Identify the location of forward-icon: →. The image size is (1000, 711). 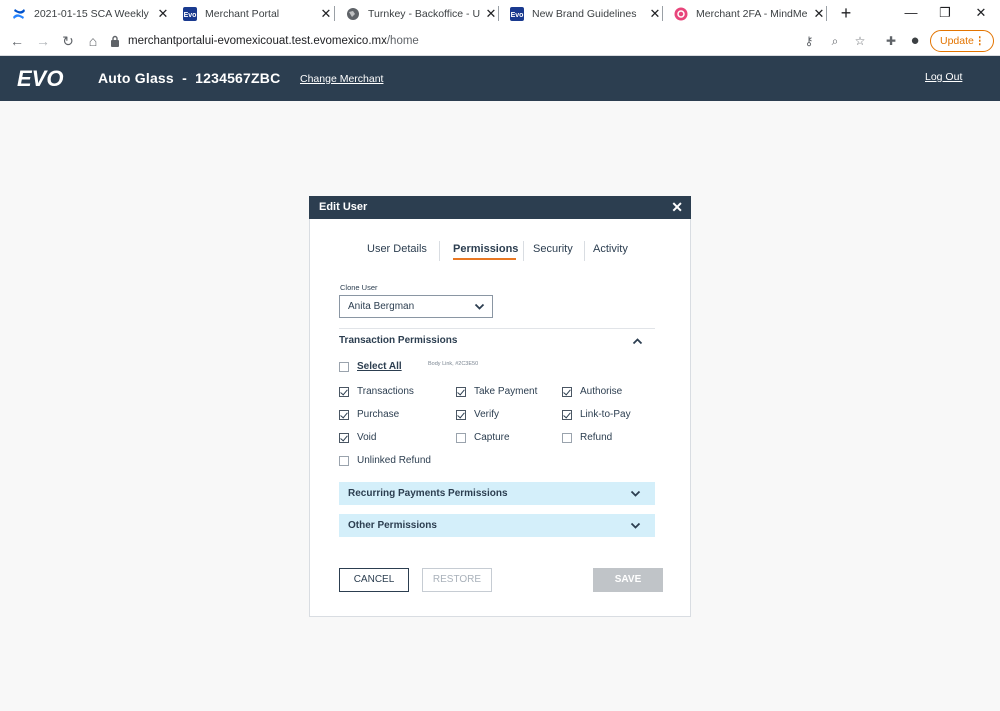
(43, 41).